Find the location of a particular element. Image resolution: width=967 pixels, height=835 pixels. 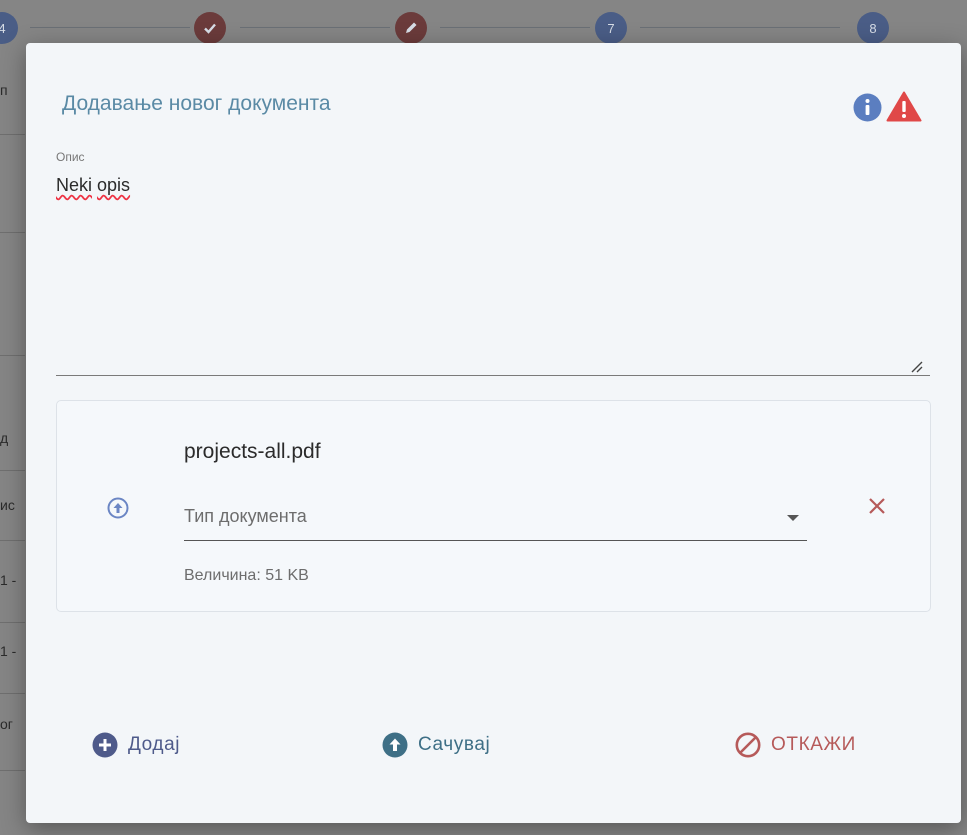

description-word: Neki is located at coordinates (74, 185).